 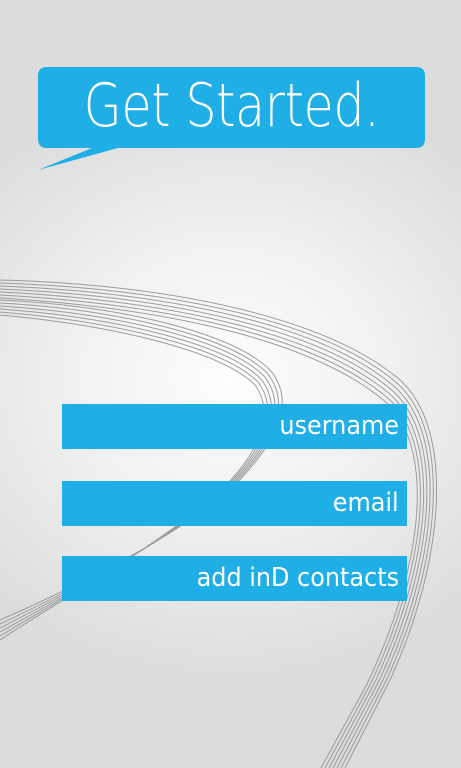 I want to click on username-field: username, so click(x=234, y=426).